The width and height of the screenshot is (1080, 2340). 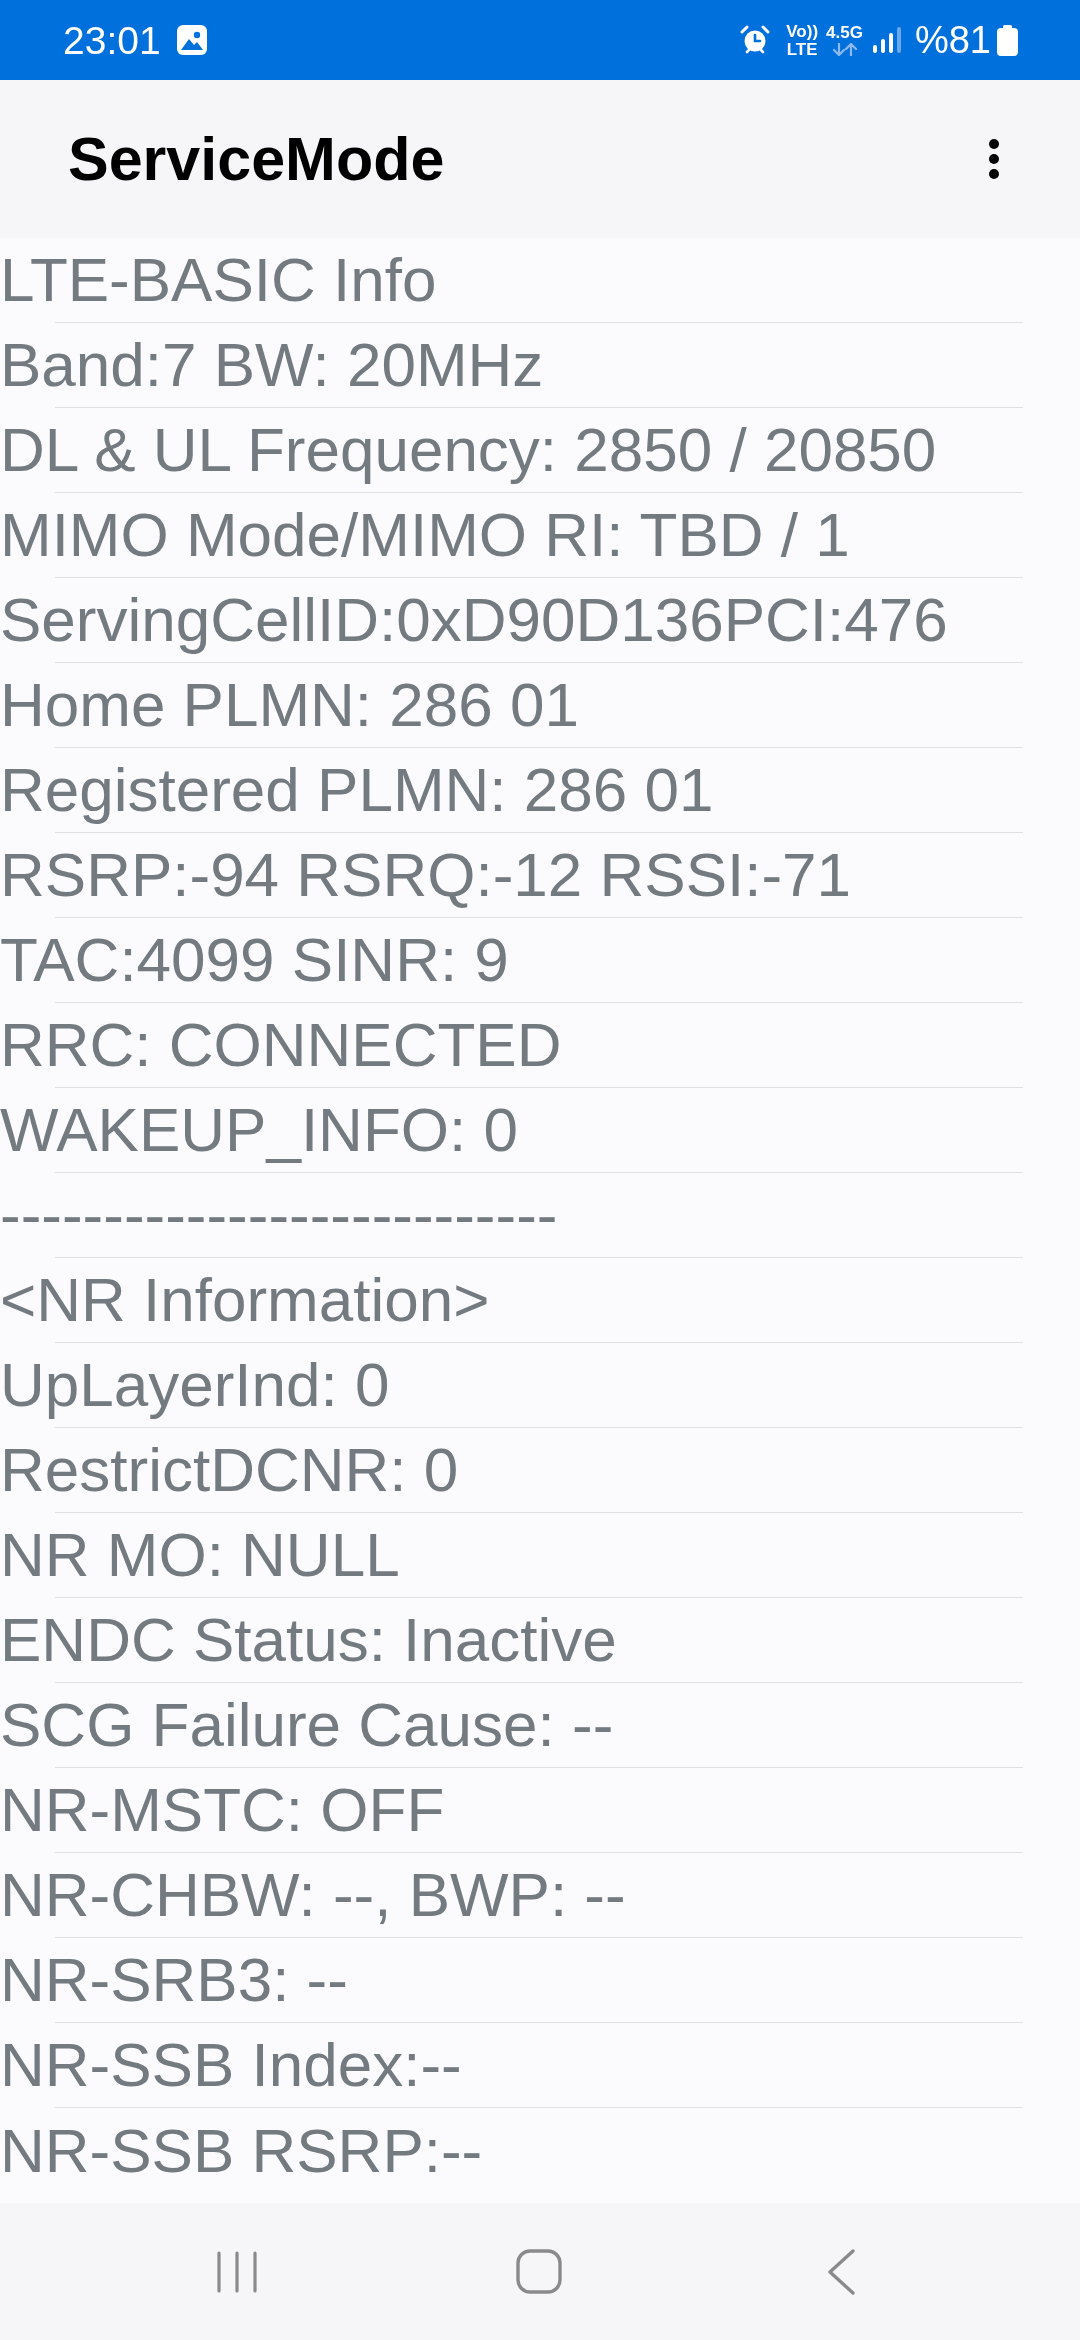 I want to click on info-line: MIMO Mode/MIMO RI: TBD / 1, so click(x=425, y=535).